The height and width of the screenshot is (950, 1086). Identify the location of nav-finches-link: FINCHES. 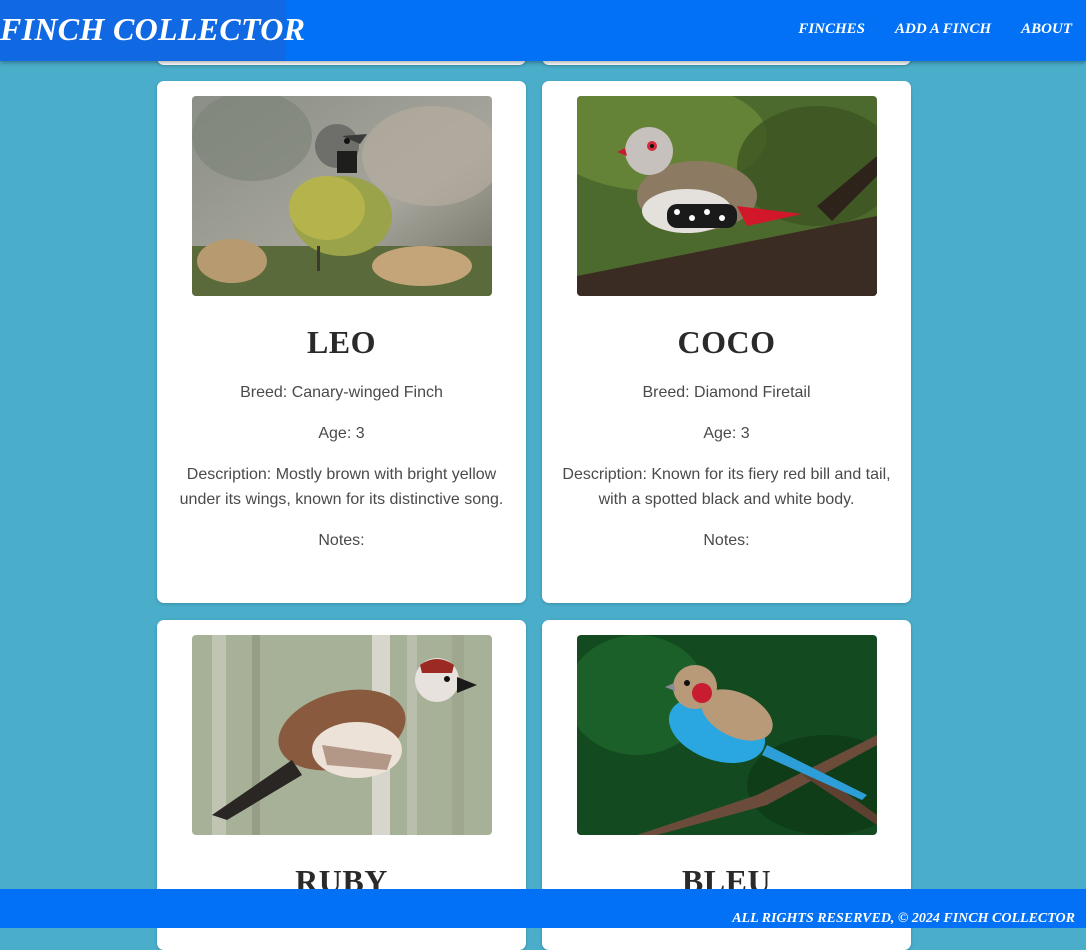
(831, 29).